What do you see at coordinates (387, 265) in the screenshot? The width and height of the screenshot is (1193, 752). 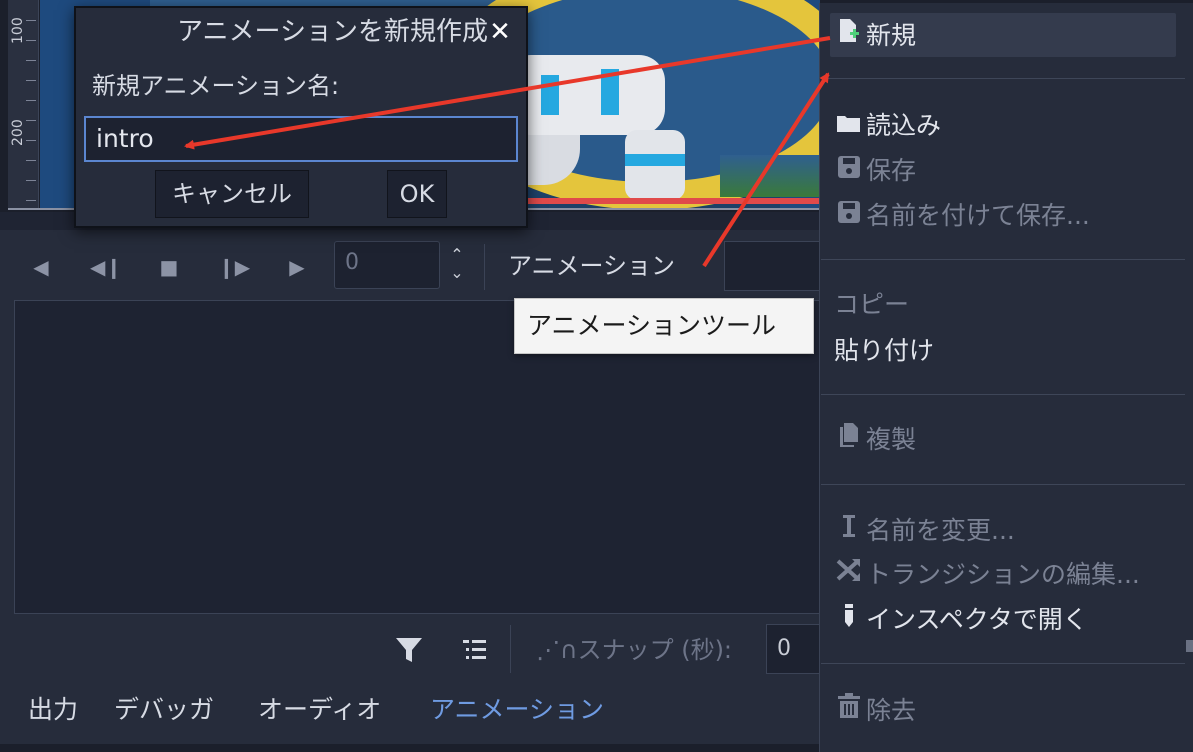 I see `frame-position-field: 0` at bounding box center [387, 265].